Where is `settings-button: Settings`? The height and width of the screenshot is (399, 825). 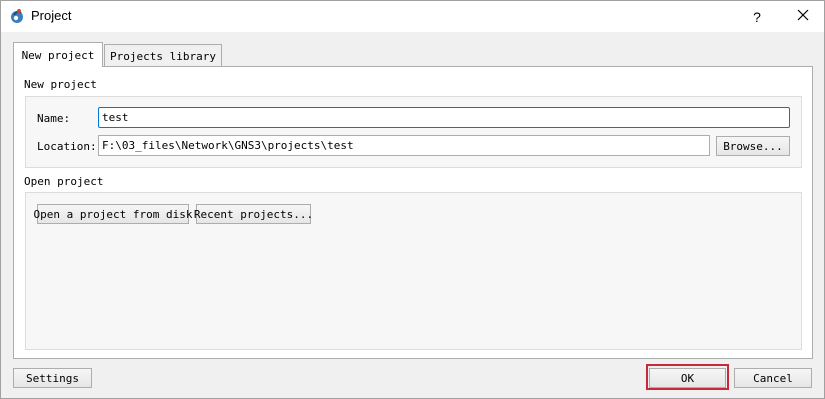 settings-button: Settings is located at coordinates (52, 378).